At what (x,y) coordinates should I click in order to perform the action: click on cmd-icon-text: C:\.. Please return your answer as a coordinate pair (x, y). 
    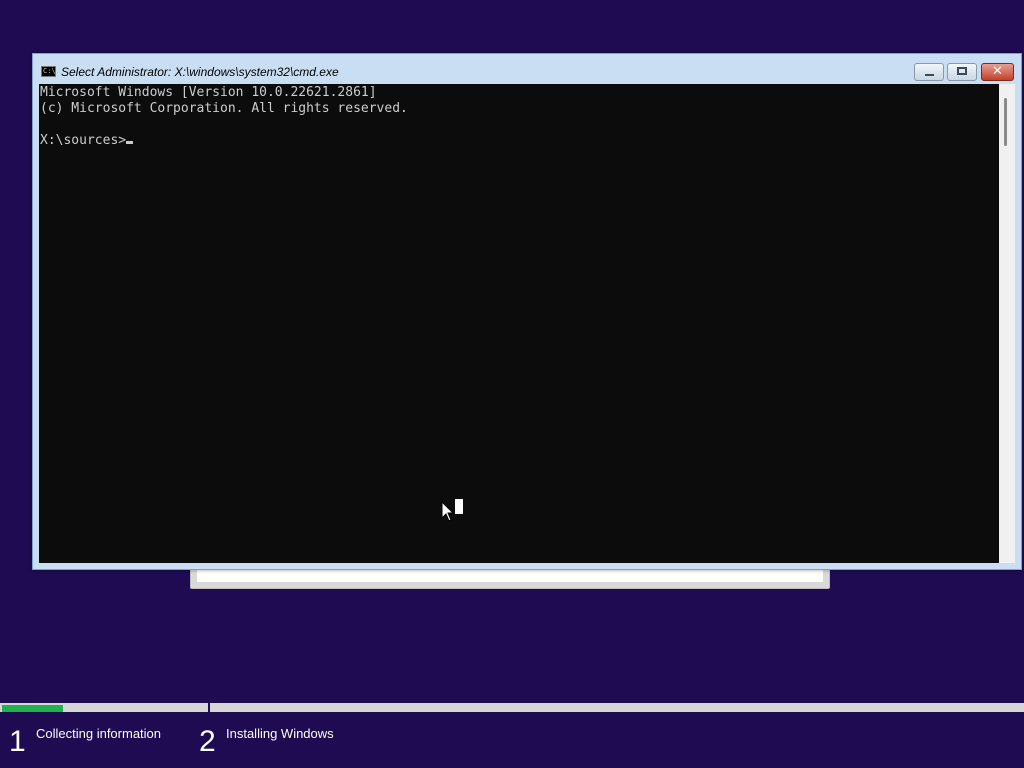
    Looking at the image, I should click on (51, 71).